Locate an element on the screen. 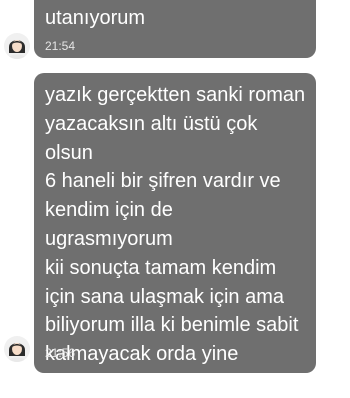  message-timestamp: 21:54 is located at coordinates (60, 46).